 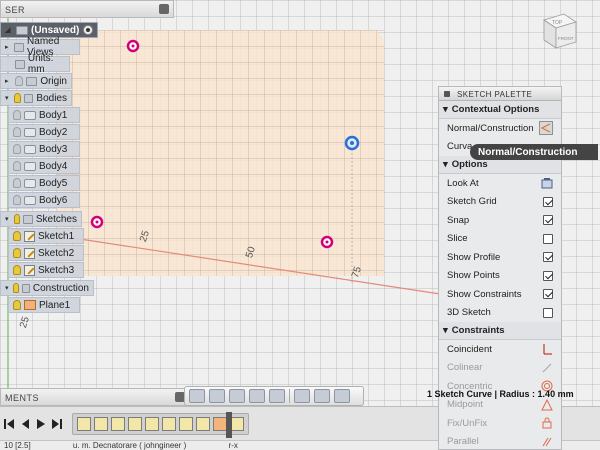 I want to click on constraint-coincident: Coincident, so click(x=500, y=349).